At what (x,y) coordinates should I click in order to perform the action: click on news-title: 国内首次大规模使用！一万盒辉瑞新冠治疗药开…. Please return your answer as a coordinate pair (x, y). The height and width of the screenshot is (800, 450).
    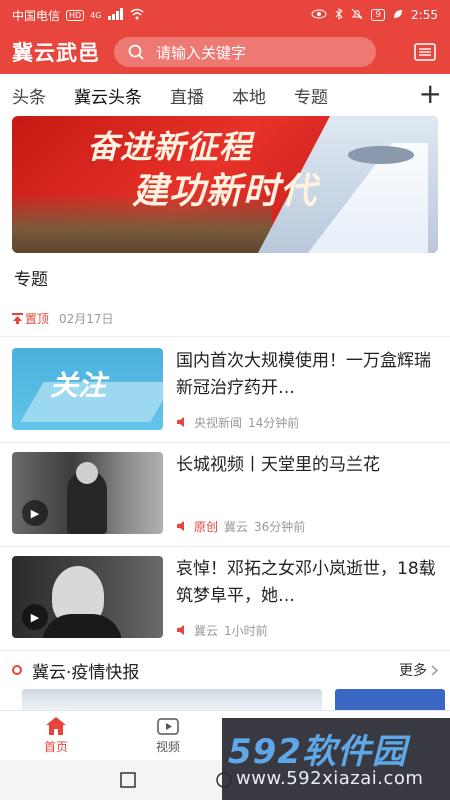
    Looking at the image, I should click on (303, 374).